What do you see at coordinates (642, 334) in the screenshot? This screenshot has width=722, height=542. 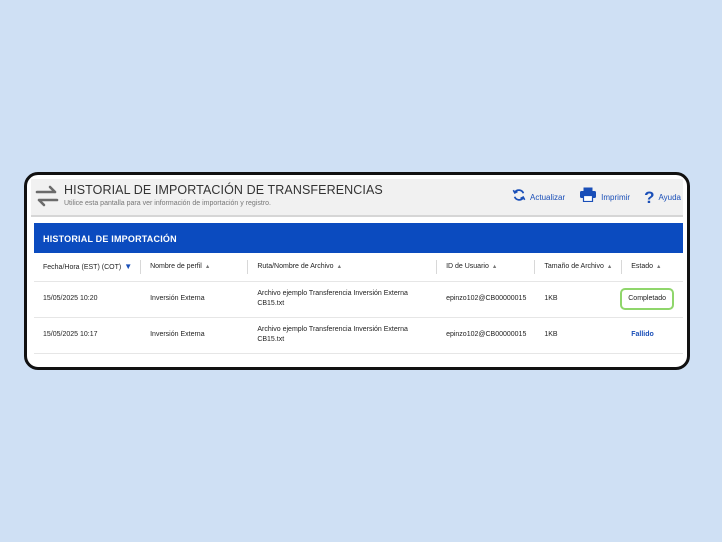 I see `status-failed-link: Fallido` at bounding box center [642, 334].